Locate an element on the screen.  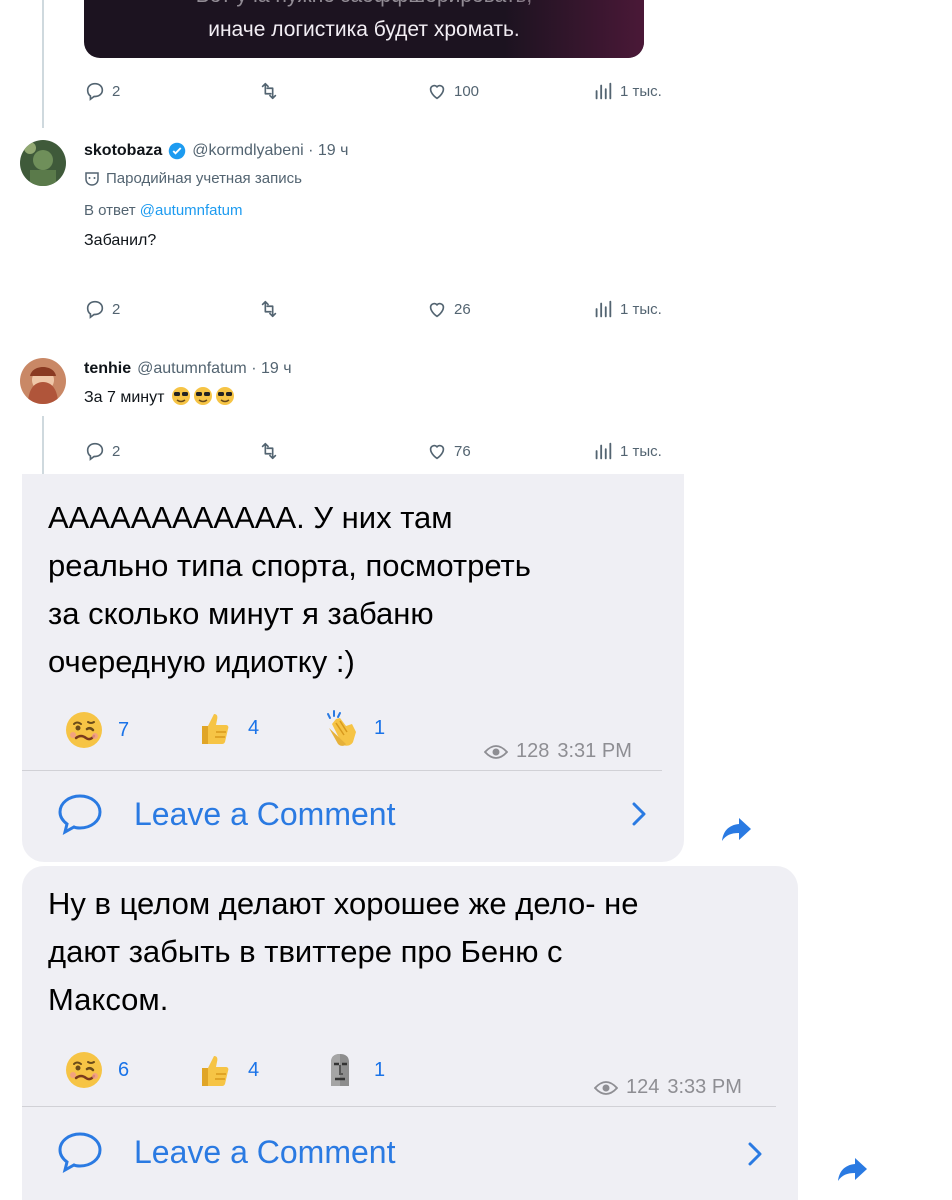
tweet-actions-top: 2 100 1 тыс. is located at coordinates (384, 92).